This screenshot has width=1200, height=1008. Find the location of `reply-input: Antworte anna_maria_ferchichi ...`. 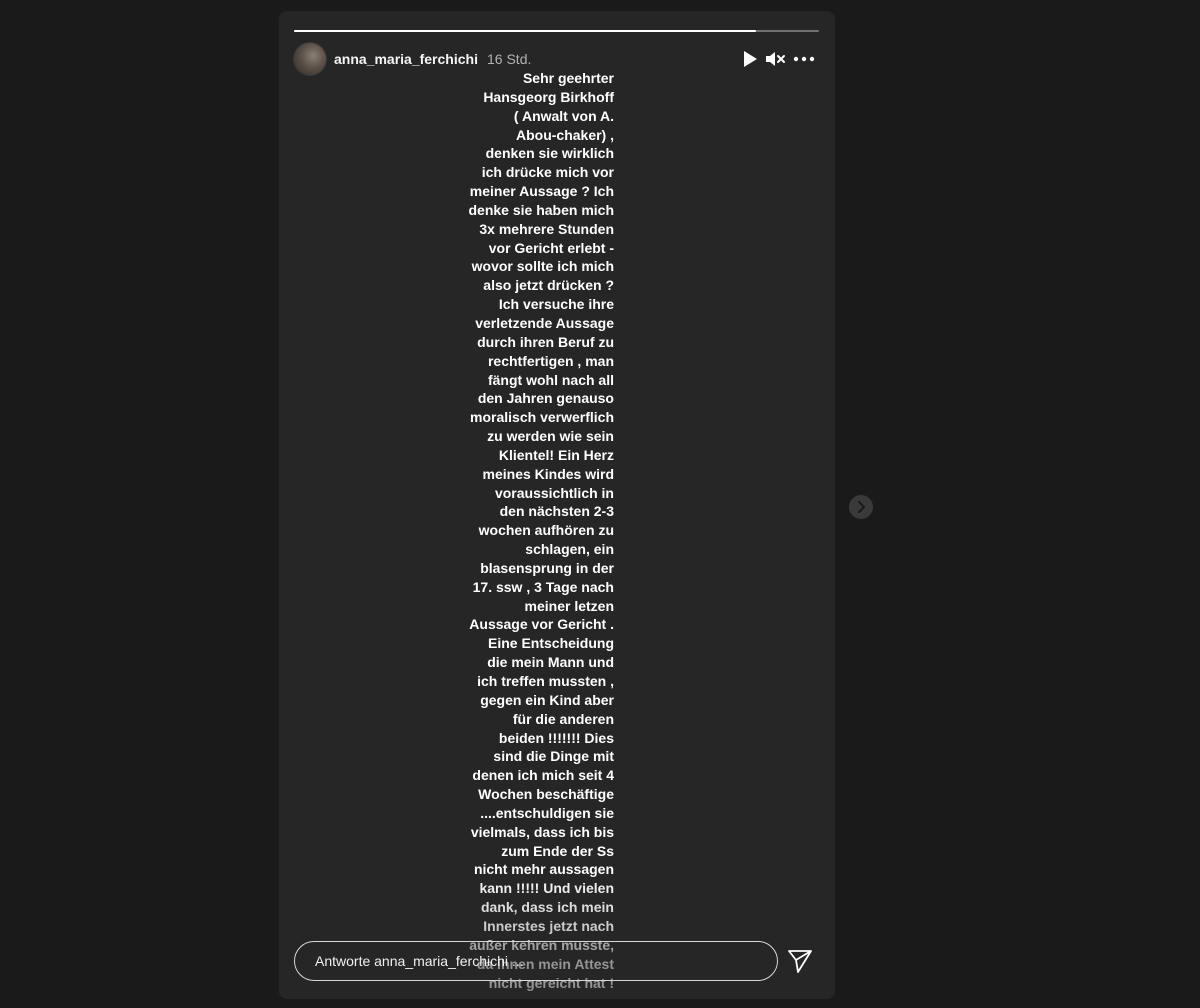

reply-input: Antworte anna_maria_ferchichi ... is located at coordinates (536, 961).